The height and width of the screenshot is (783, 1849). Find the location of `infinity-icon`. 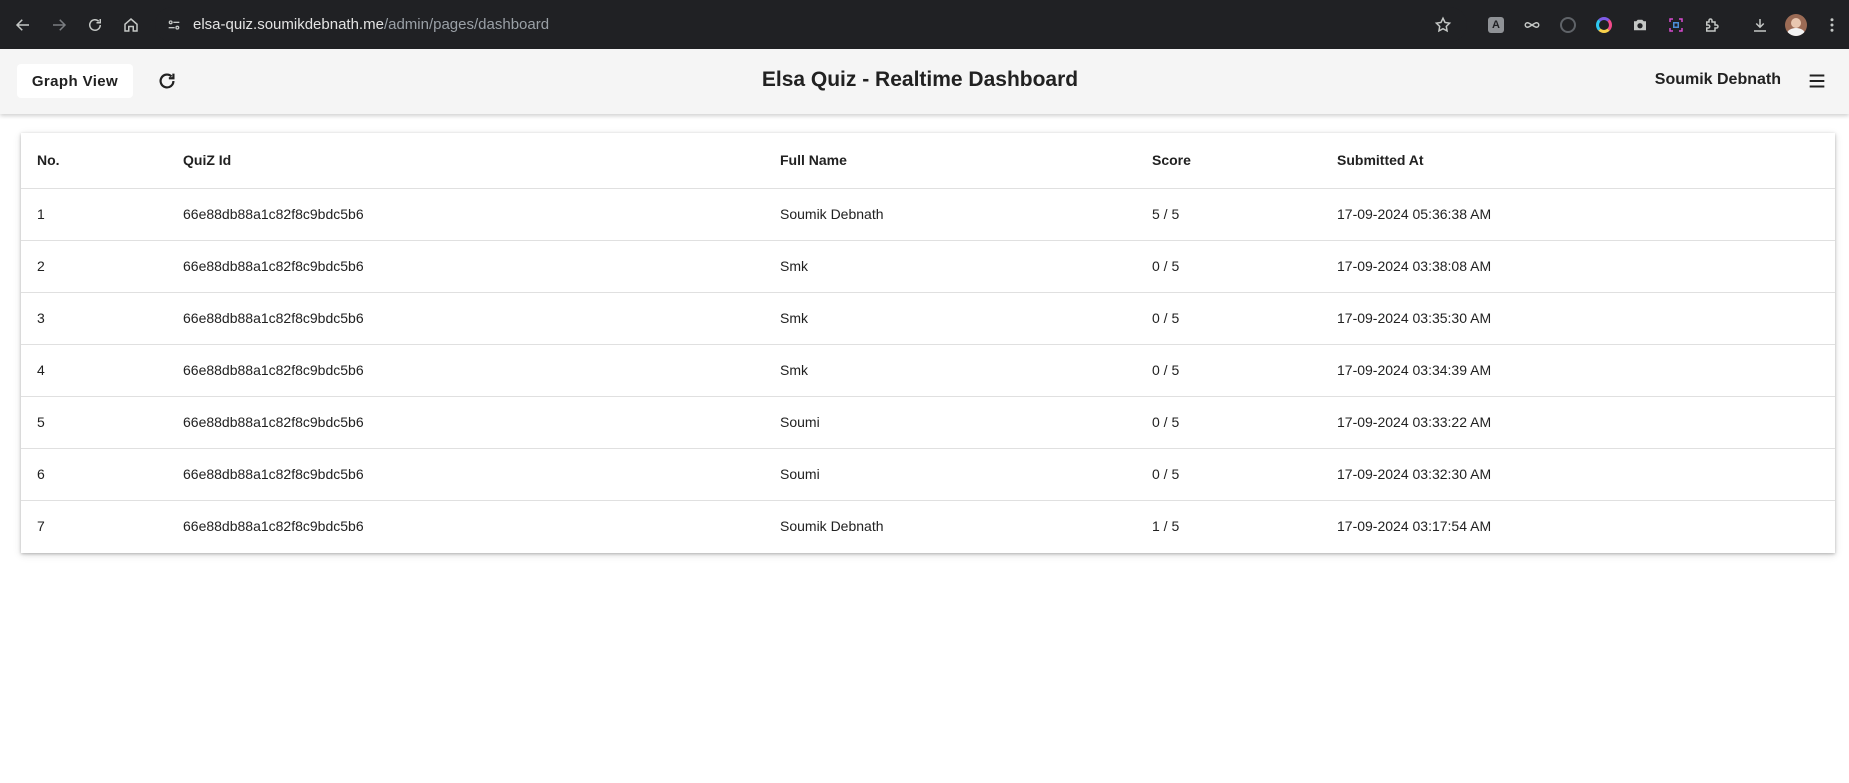

infinity-icon is located at coordinates (1532, 25).